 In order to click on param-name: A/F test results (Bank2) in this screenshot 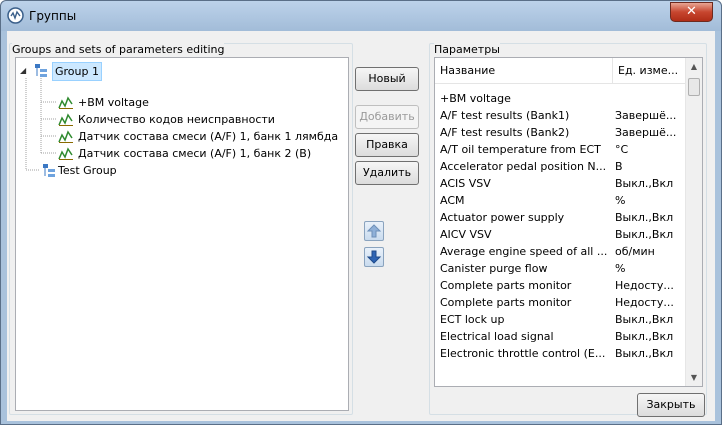, I will do `click(505, 132)`.